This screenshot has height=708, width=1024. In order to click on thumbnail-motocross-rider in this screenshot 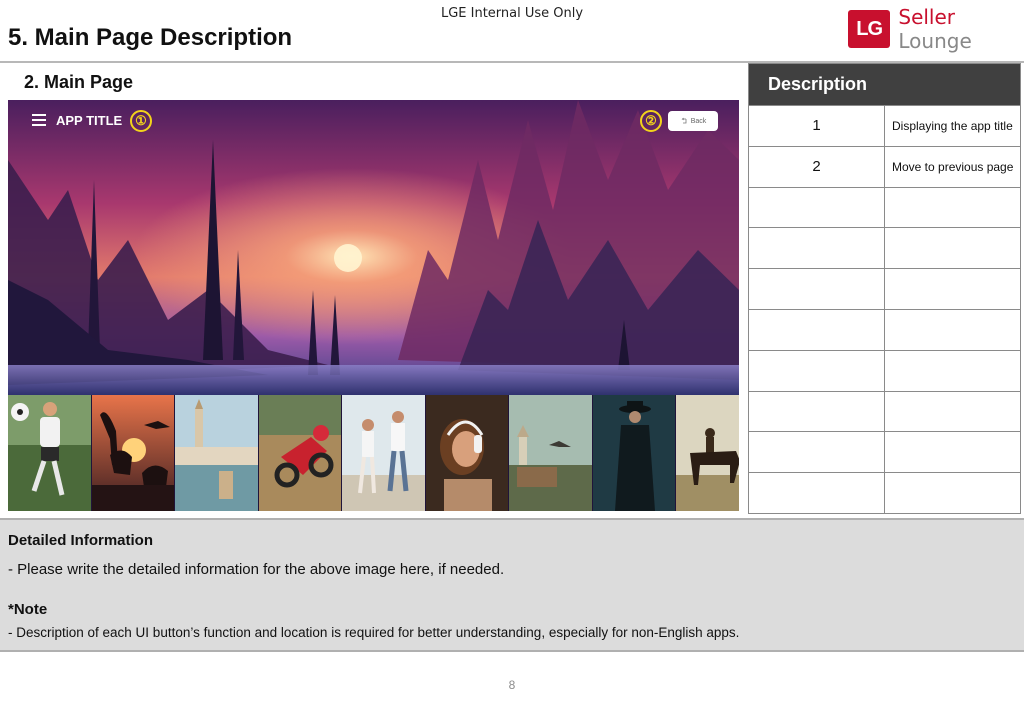, I will do `click(300, 453)`.